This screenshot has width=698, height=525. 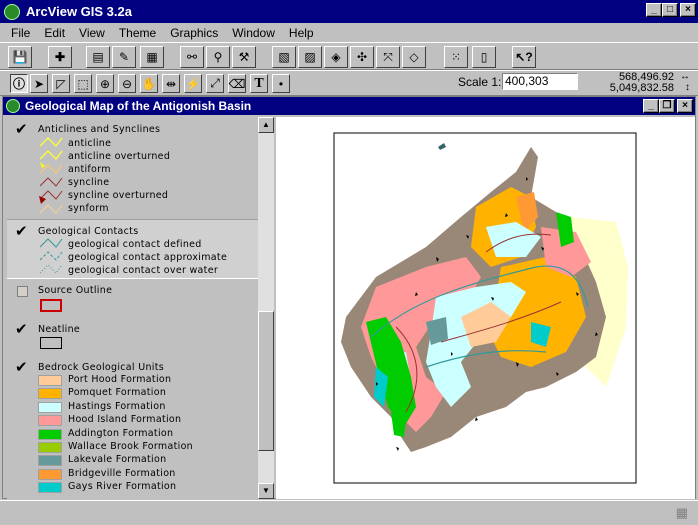 I want to click on menu-theme: Theme, so click(x=137, y=33).